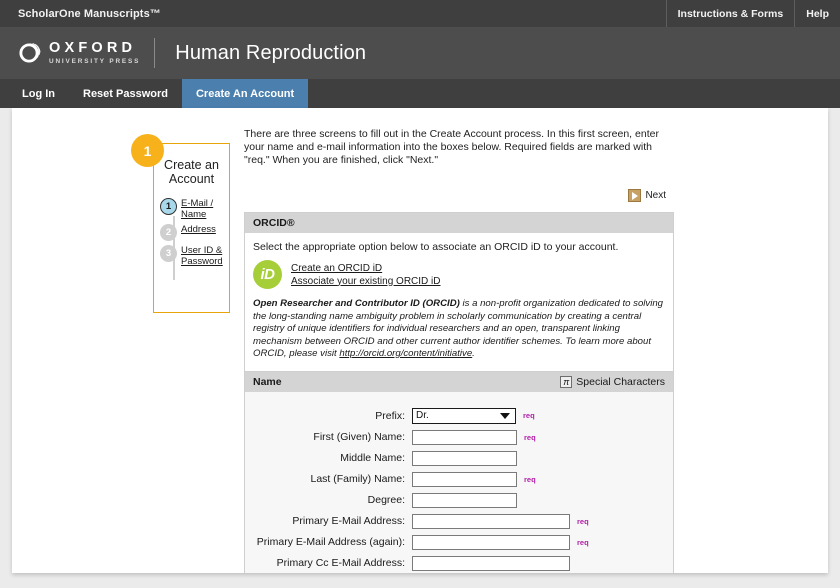 Image resolution: width=840 pixels, height=588 pixels. What do you see at coordinates (491, 542) in the screenshot?
I see `primary-email-again-input` at bounding box center [491, 542].